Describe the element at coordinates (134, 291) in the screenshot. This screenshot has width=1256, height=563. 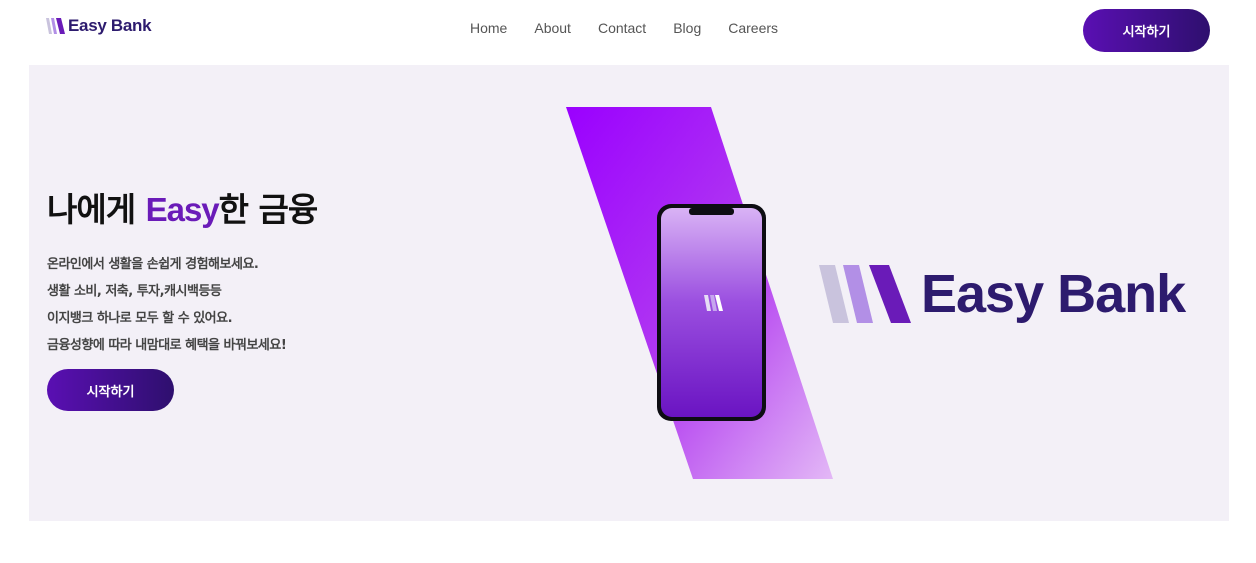
I see `hero-line: 생활 소비, 저축, 투자,캐시백등등` at that location.